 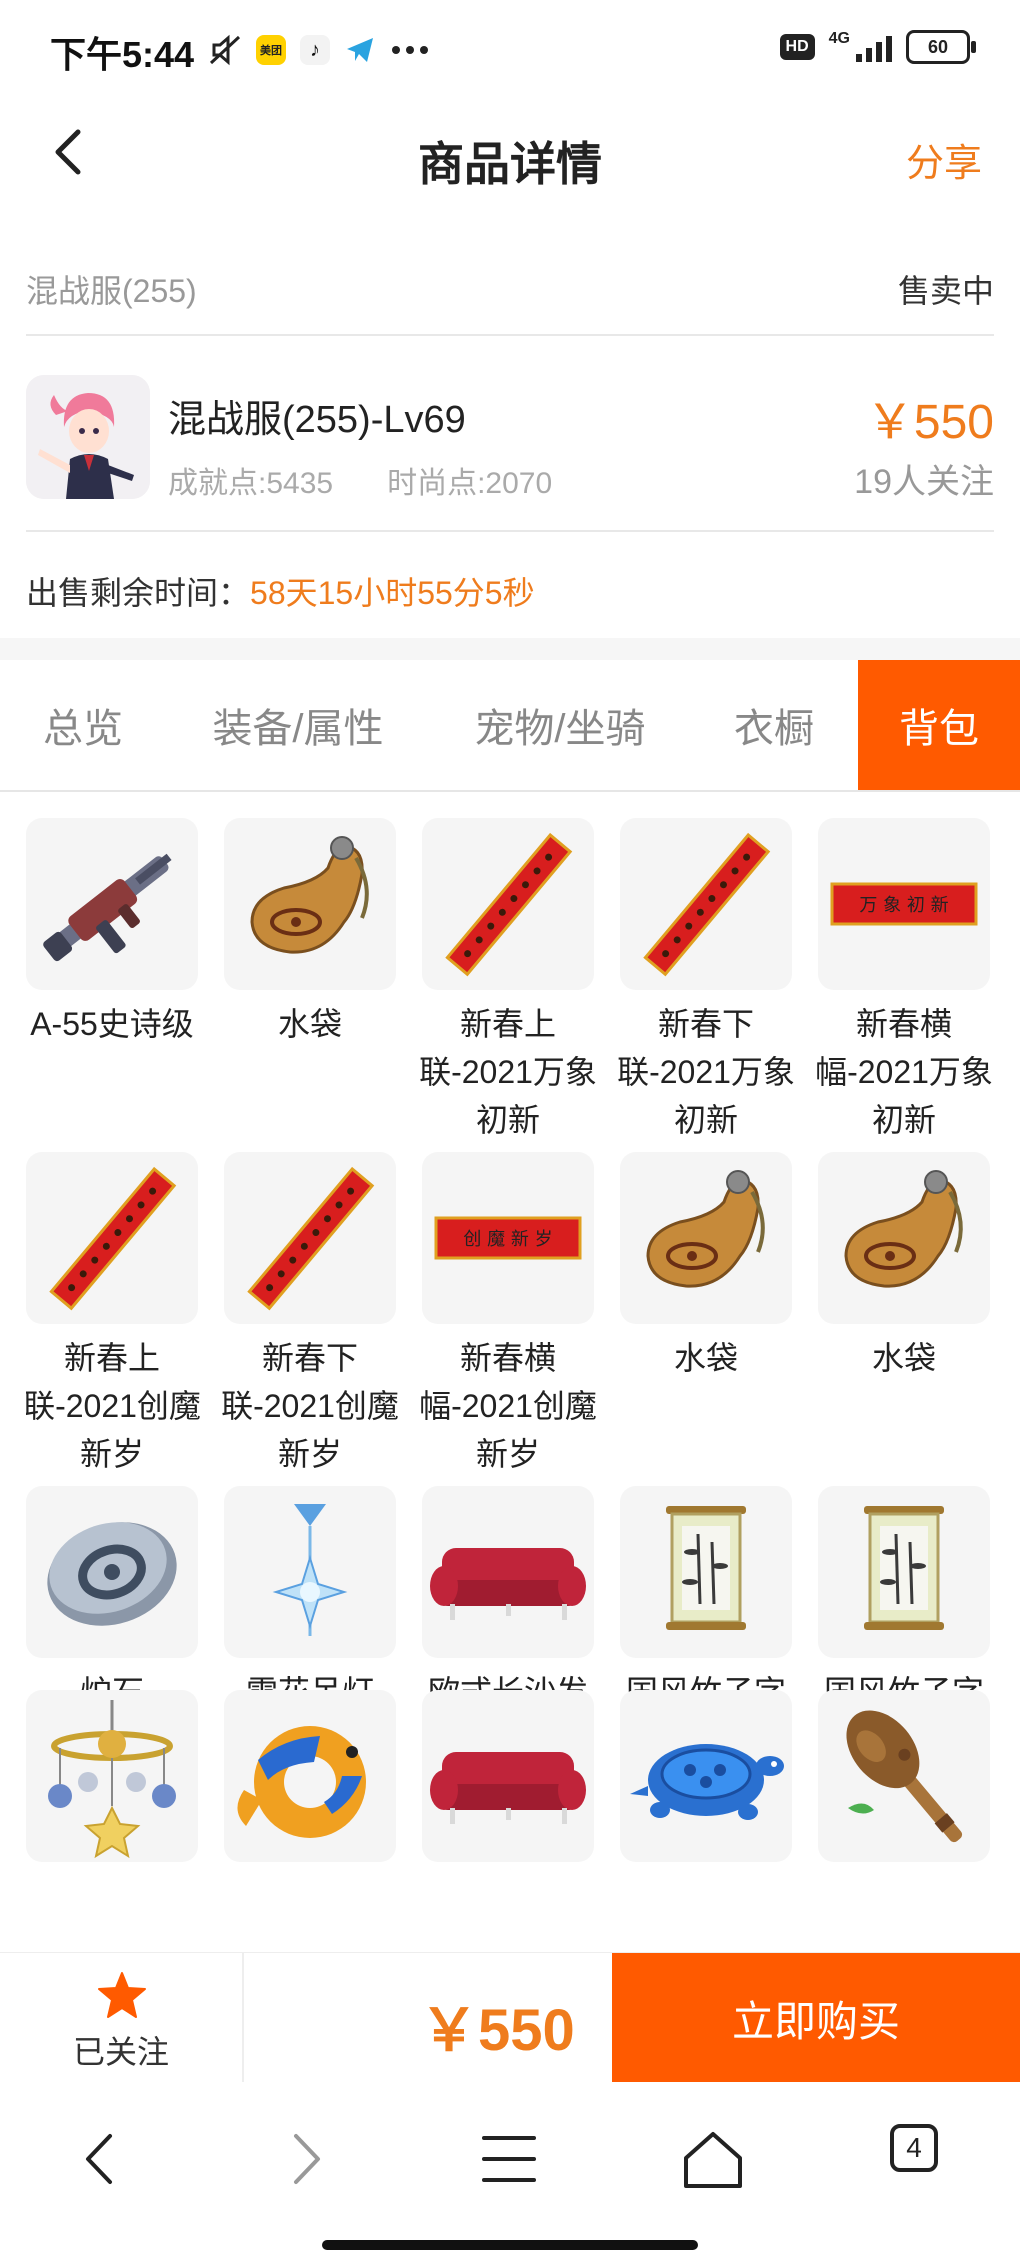 I want to click on network-label: 4G, so click(x=839, y=38).